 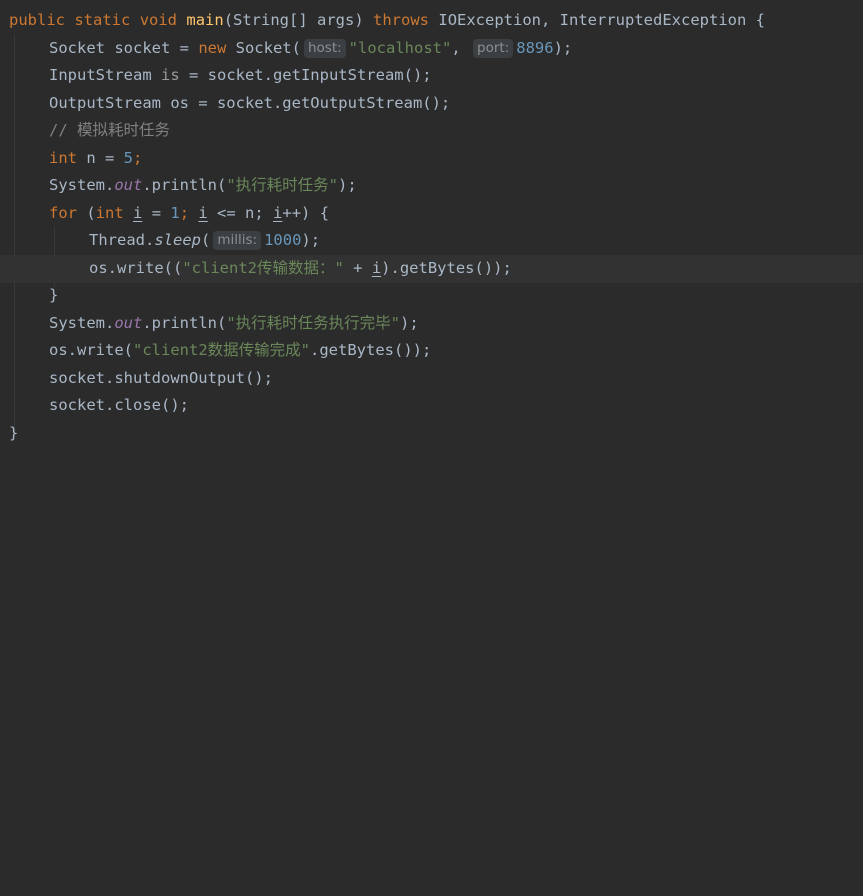 I want to click on shutdown-output-call: socket.shutdownOutput();, so click(x=161, y=378).